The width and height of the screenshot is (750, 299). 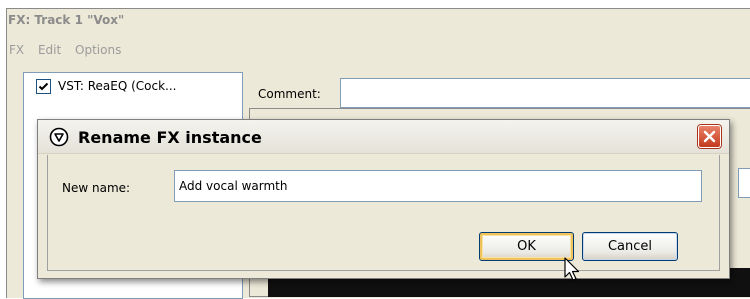 I want to click on ok-button: OK, so click(x=526, y=246).